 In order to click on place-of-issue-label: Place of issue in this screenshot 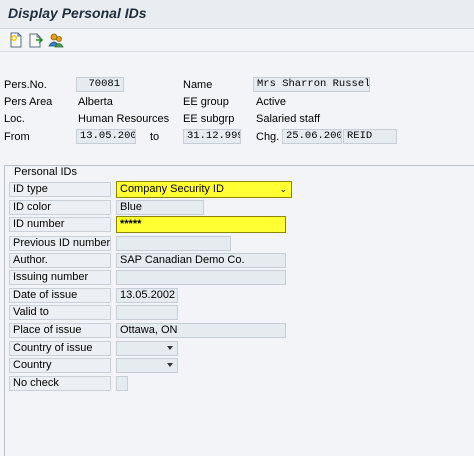, I will do `click(60, 330)`.